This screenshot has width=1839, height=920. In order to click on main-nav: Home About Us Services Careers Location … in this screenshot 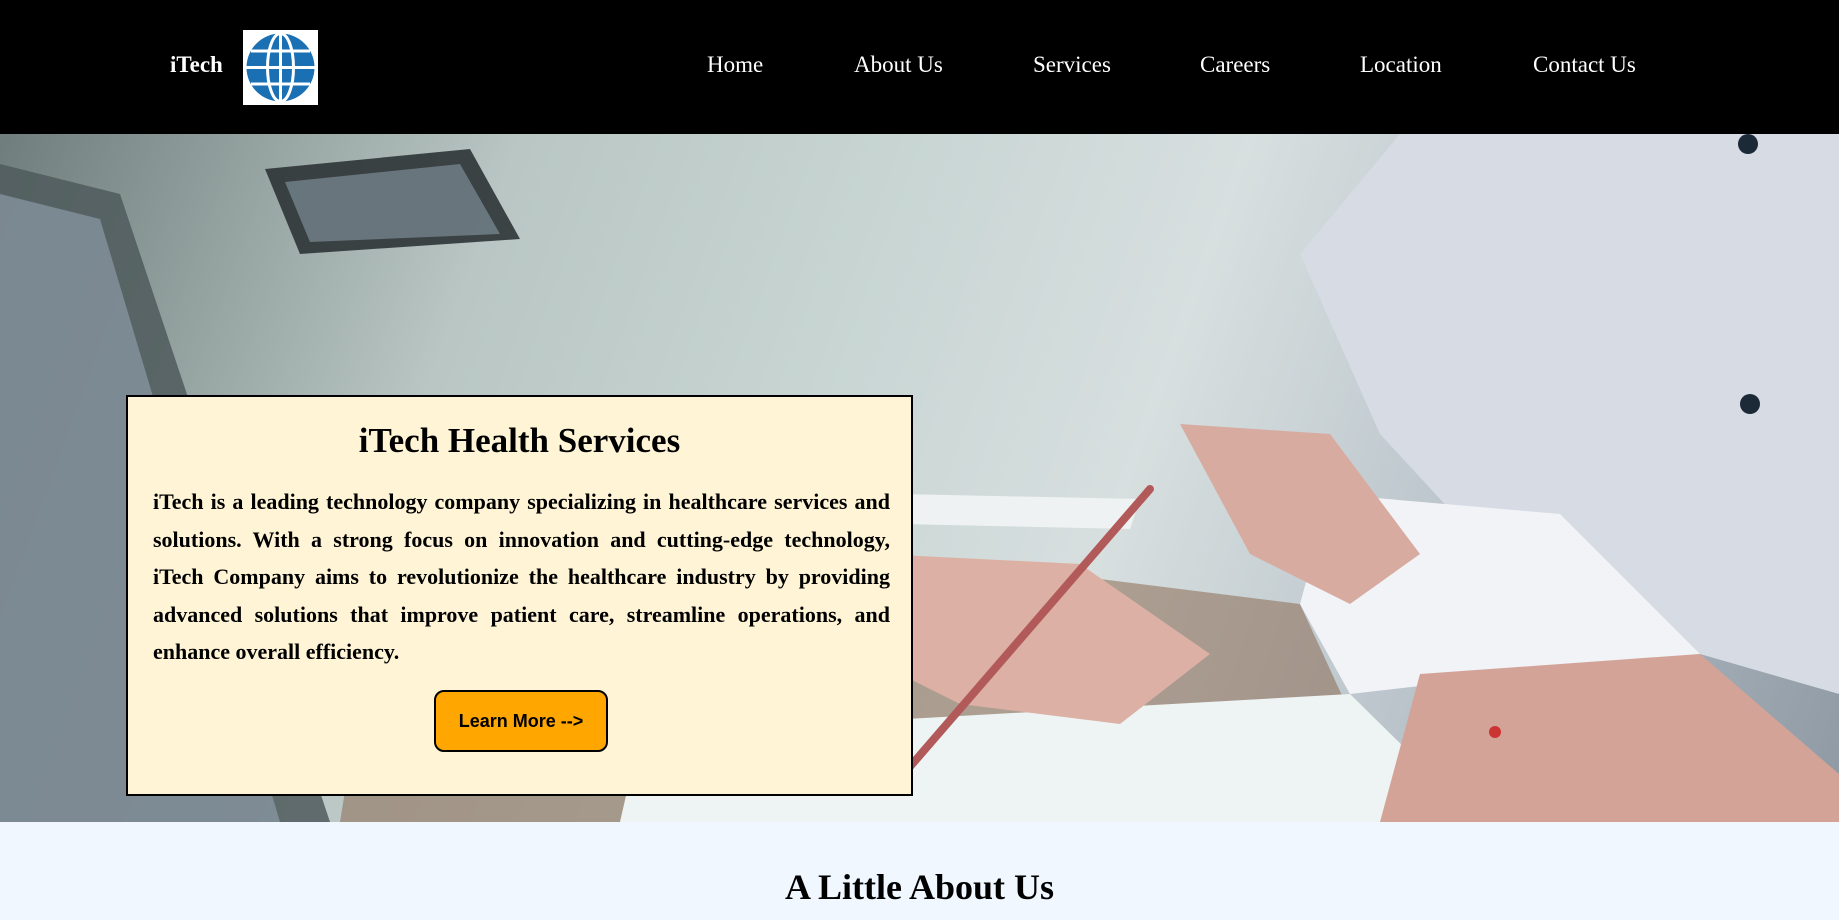, I will do `click(919, 67)`.